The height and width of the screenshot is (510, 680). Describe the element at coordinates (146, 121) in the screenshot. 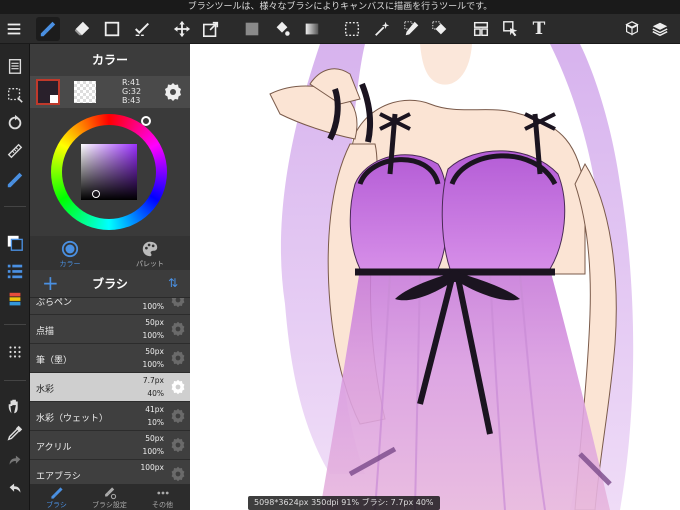

I see `hue-knob` at that location.